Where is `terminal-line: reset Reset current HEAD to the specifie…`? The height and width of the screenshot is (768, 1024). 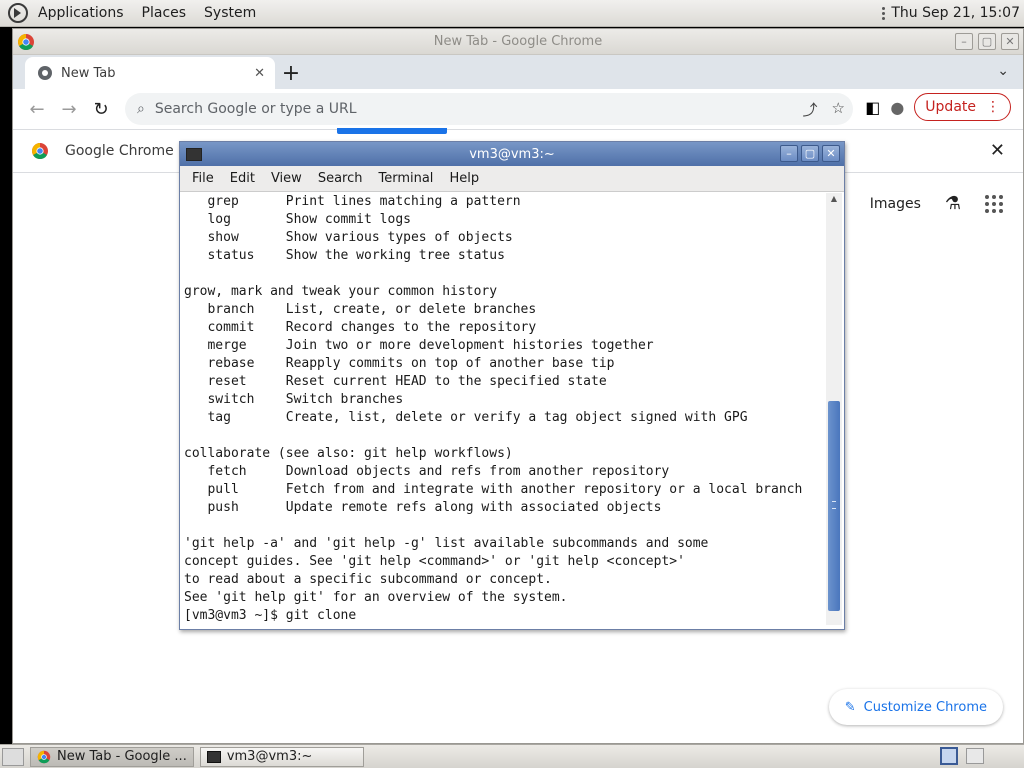
terminal-line: reset Reset current HEAD to the specifie… is located at coordinates (395, 381).